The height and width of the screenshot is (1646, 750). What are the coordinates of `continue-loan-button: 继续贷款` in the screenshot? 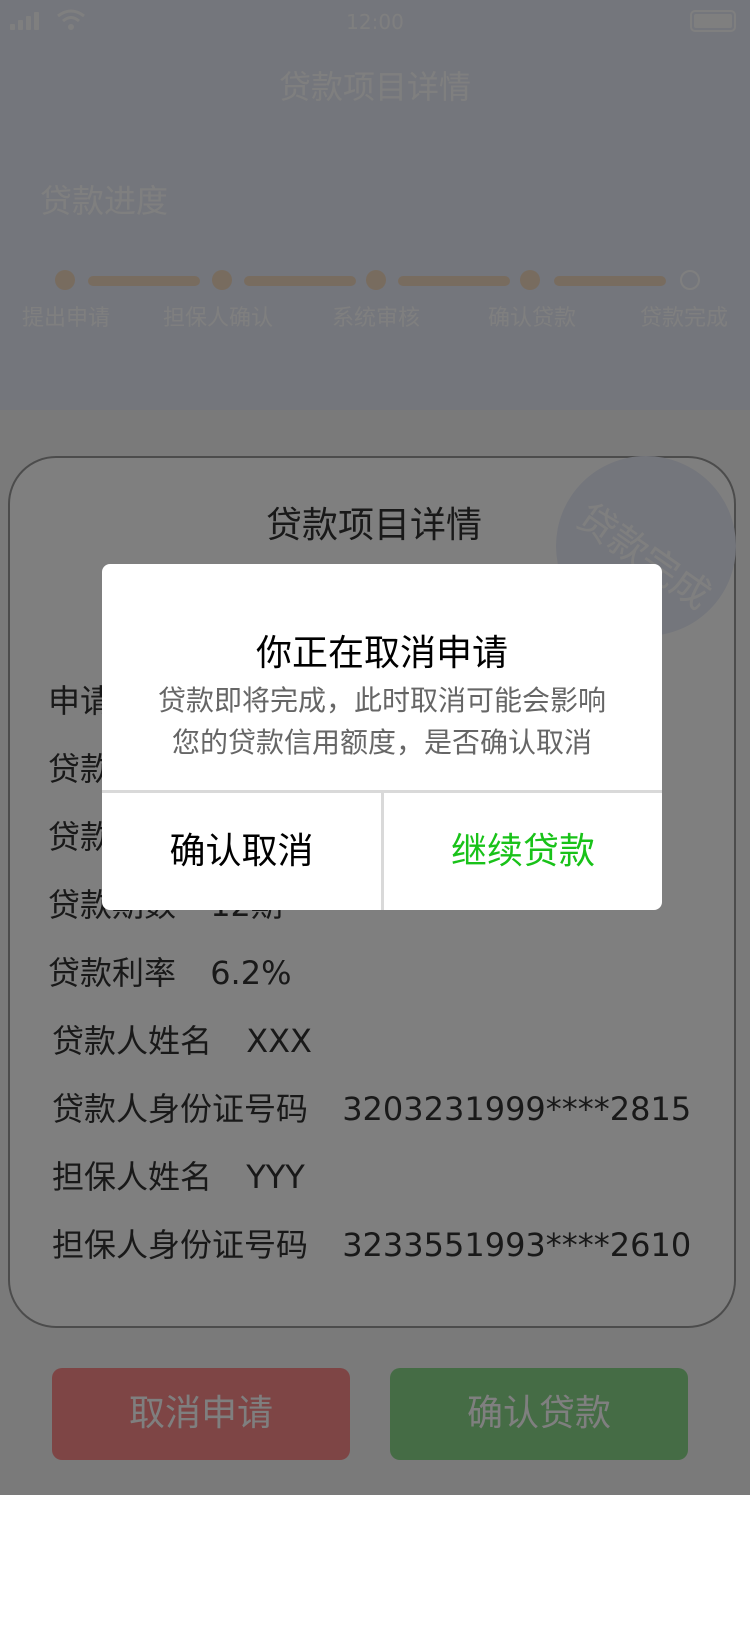 It's located at (523, 851).